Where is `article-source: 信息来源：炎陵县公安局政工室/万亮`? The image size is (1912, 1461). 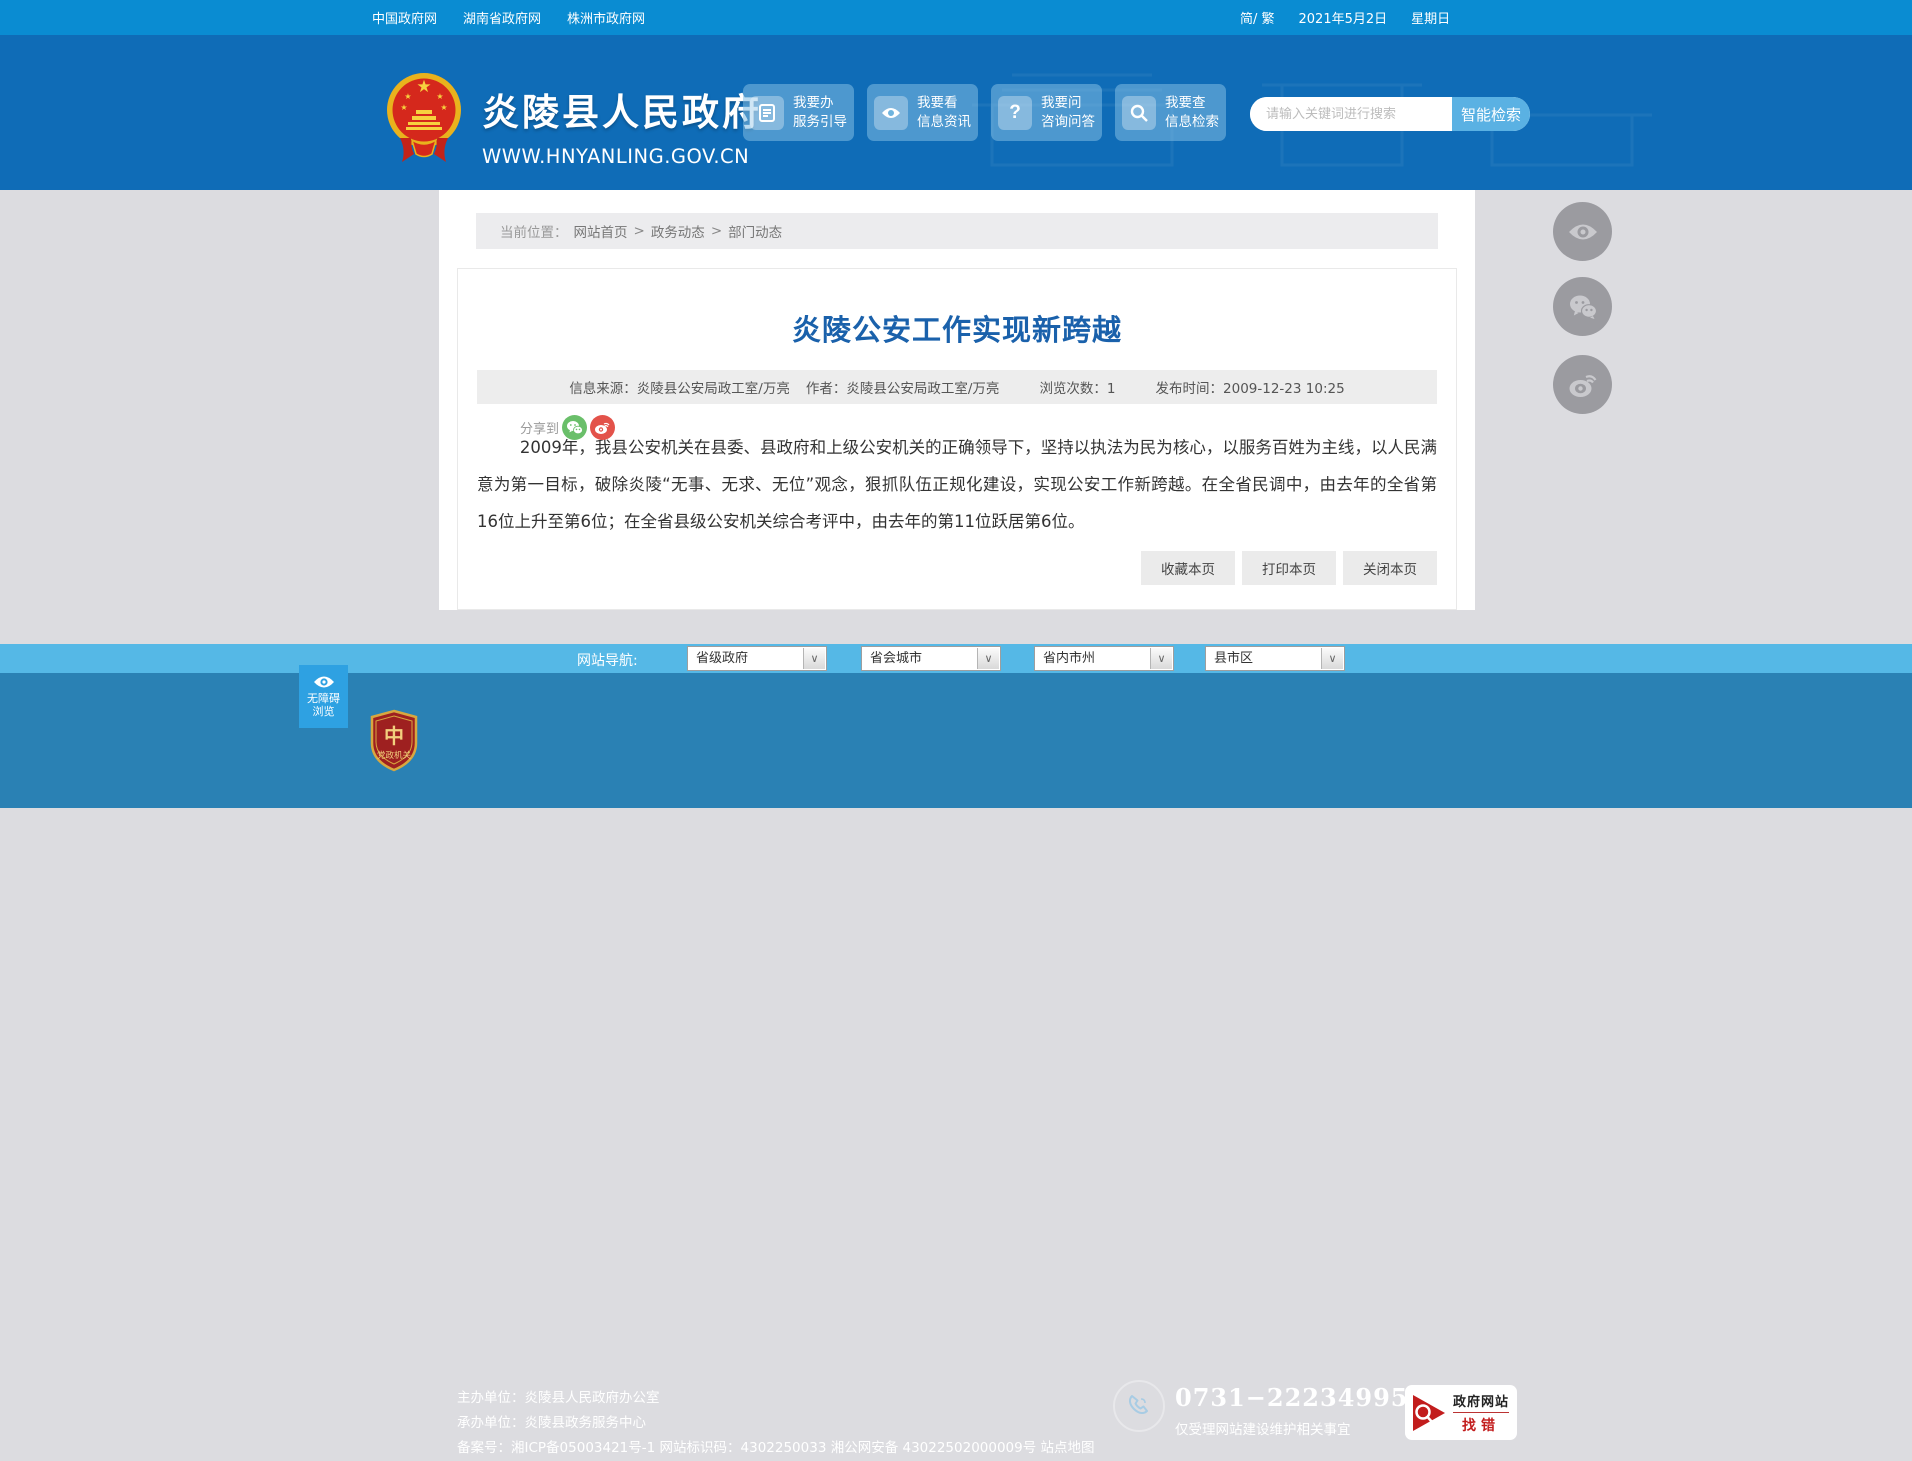
article-source: 信息来源：炎陵县公安局政工室/万亮 is located at coordinates (679, 389).